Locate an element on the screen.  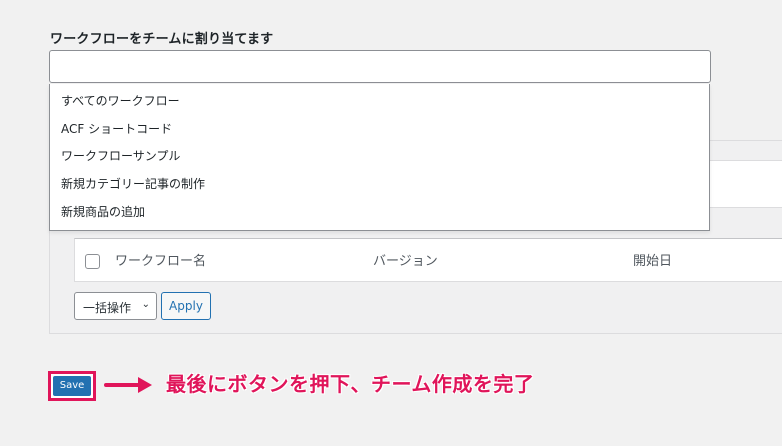
dropdown-item: ワークフローサンプル is located at coordinates (120, 155).